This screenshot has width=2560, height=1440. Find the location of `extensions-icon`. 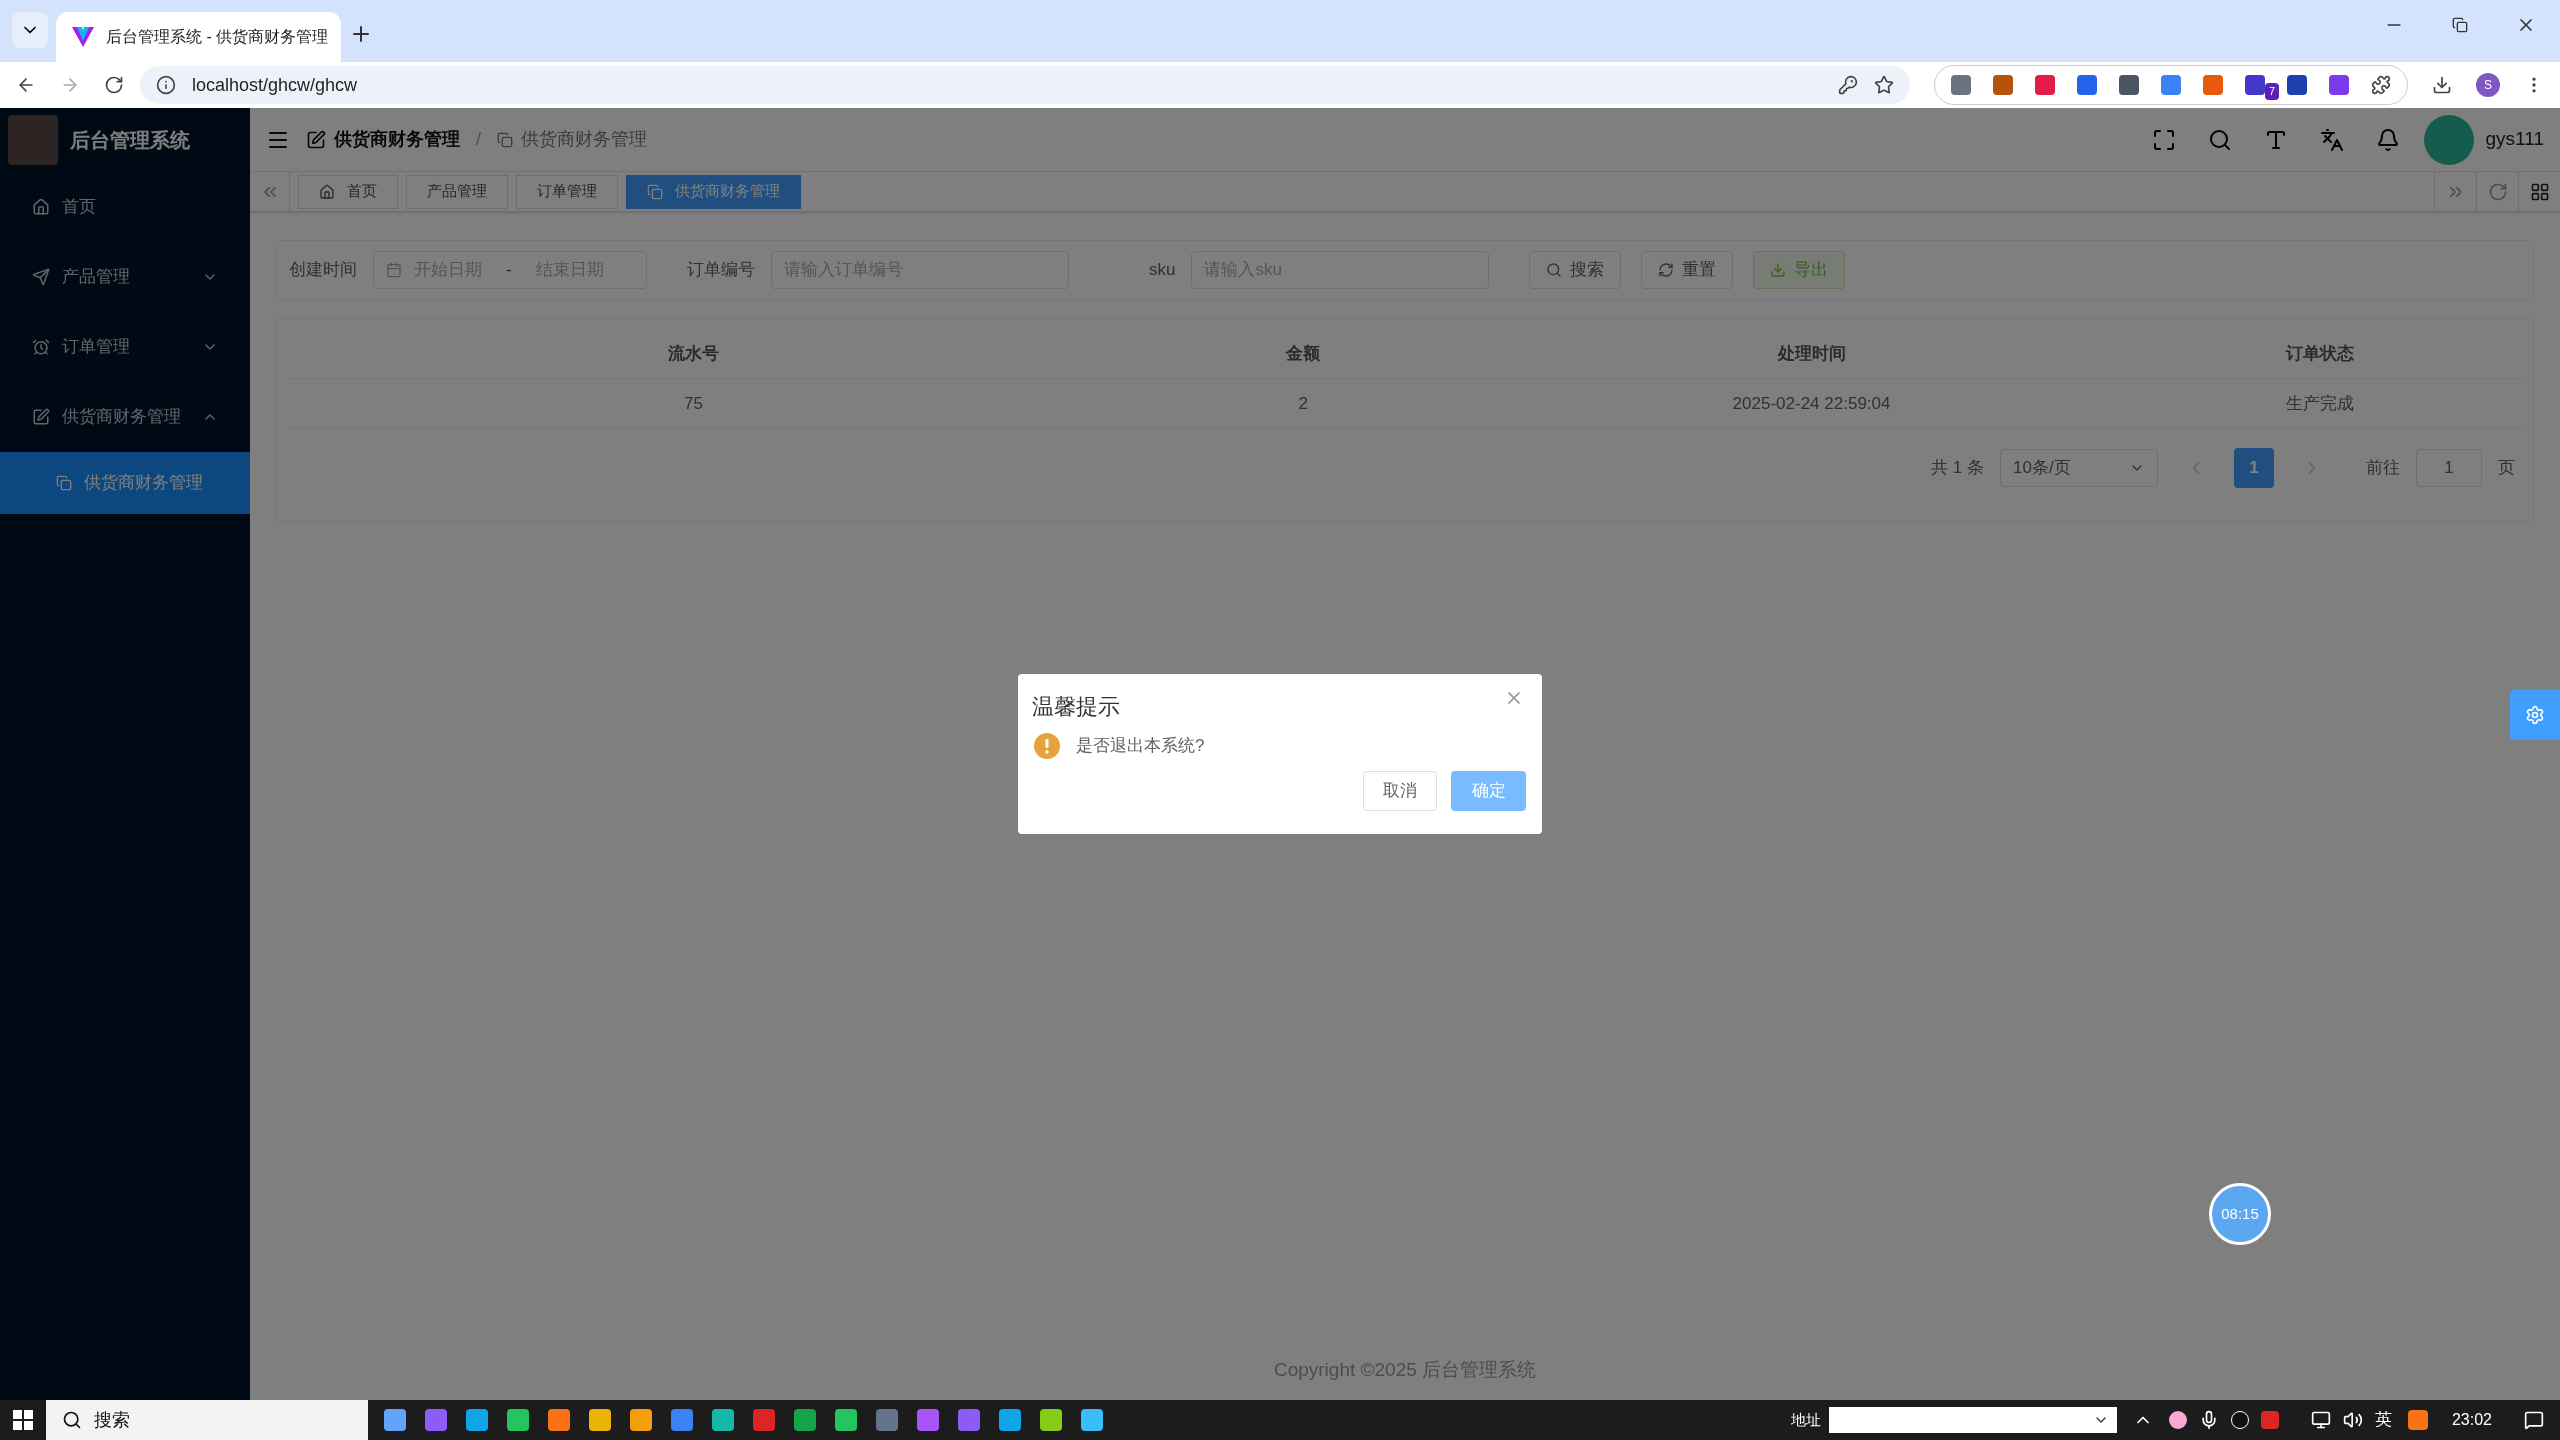

extensions-icon is located at coordinates (2381, 85).